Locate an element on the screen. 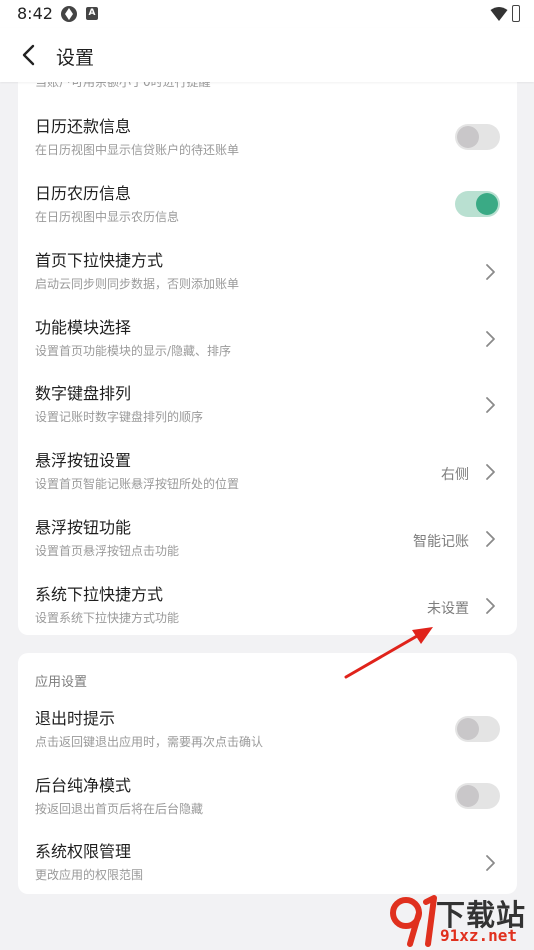  row-title: 系统下拉快捷方式 is located at coordinates (99, 594).